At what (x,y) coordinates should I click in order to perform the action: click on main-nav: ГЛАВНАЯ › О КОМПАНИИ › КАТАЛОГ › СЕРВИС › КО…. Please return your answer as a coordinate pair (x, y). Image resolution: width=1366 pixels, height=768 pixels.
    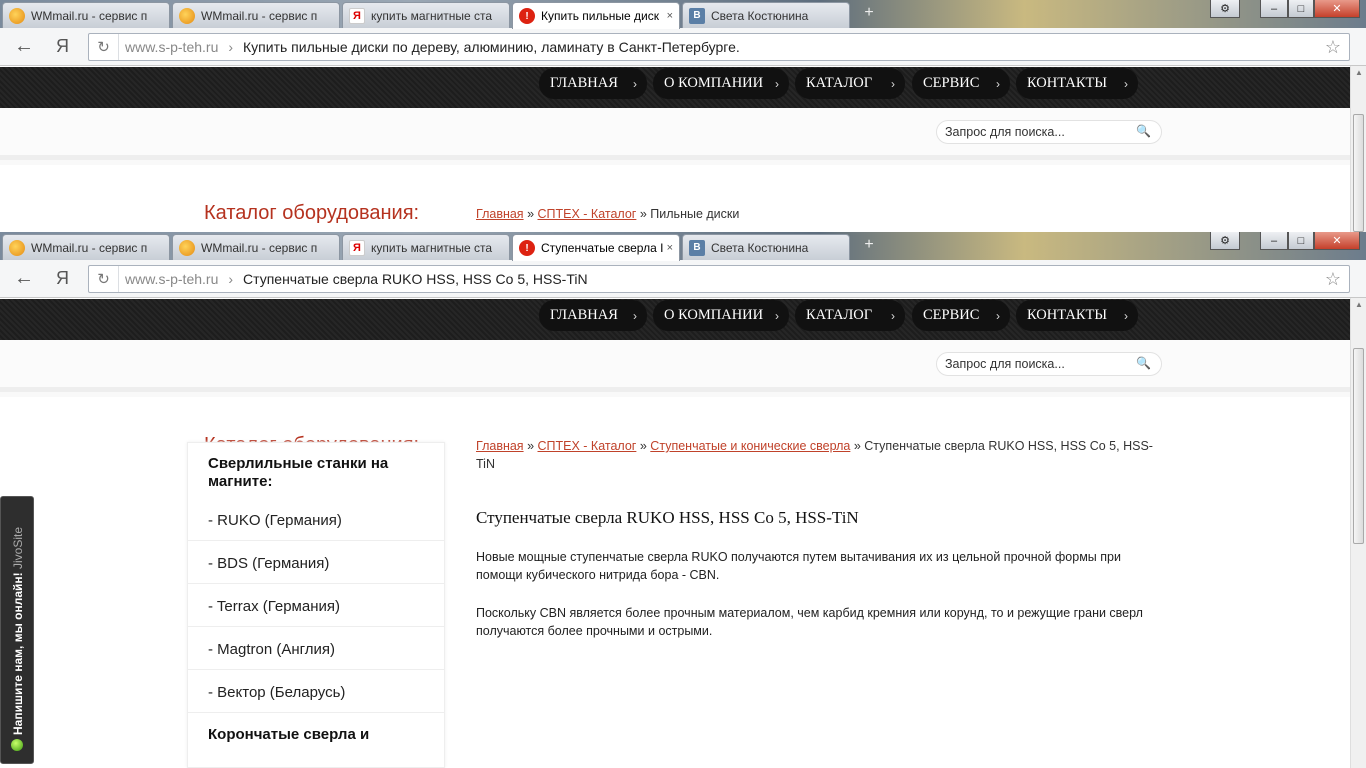
    Looking at the image, I should click on (675, 319).